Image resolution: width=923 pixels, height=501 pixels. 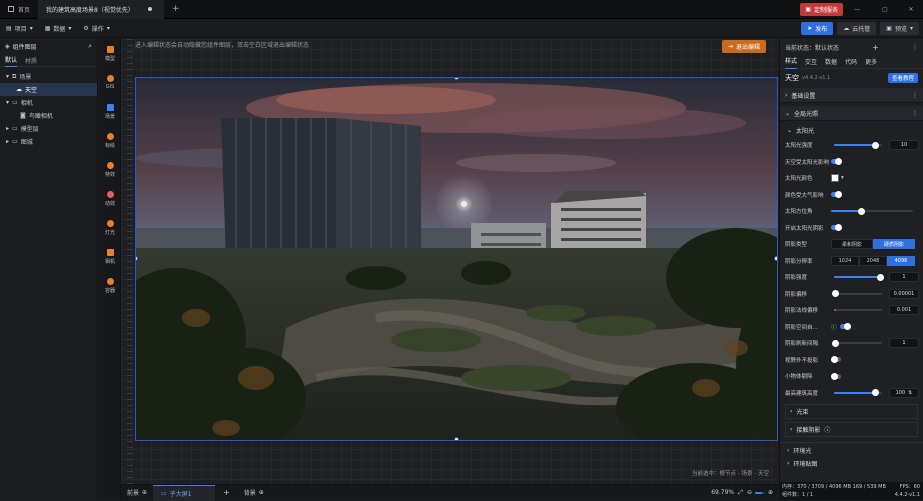 I want to click on zoom-slider, so click(x=759, y=492).